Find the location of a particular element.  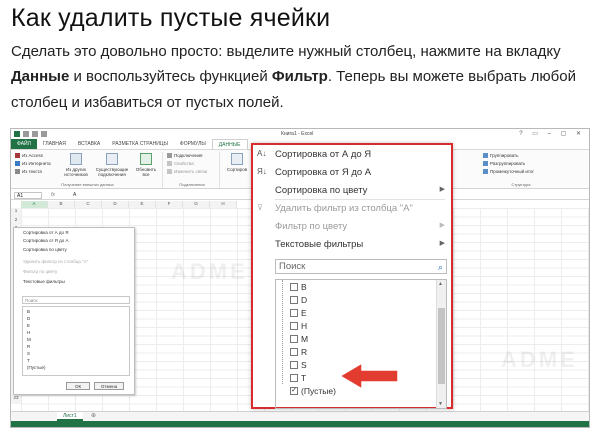

row-header: 2 is located at coordinates (16, 220).